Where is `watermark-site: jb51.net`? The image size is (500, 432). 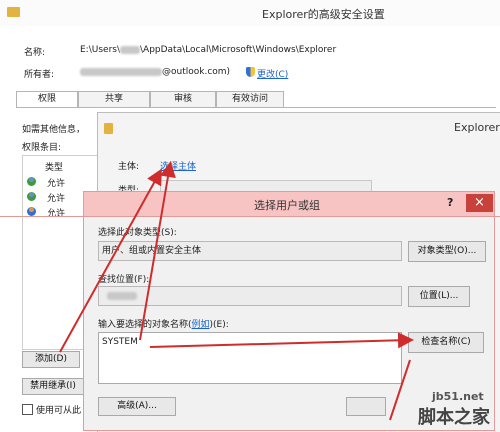 watermark-site: jb51.net is located at coordinates (458, 396).